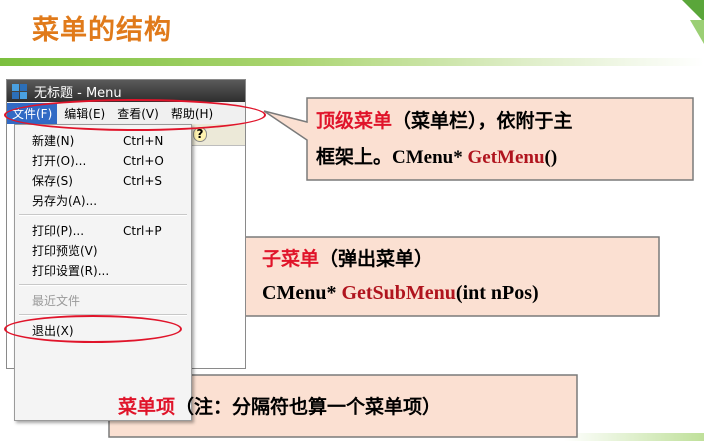 The width and height of the screenshot is (704, 441). I want to click on menu-item-print-preview: 打印预览(V), so click(103, 251).